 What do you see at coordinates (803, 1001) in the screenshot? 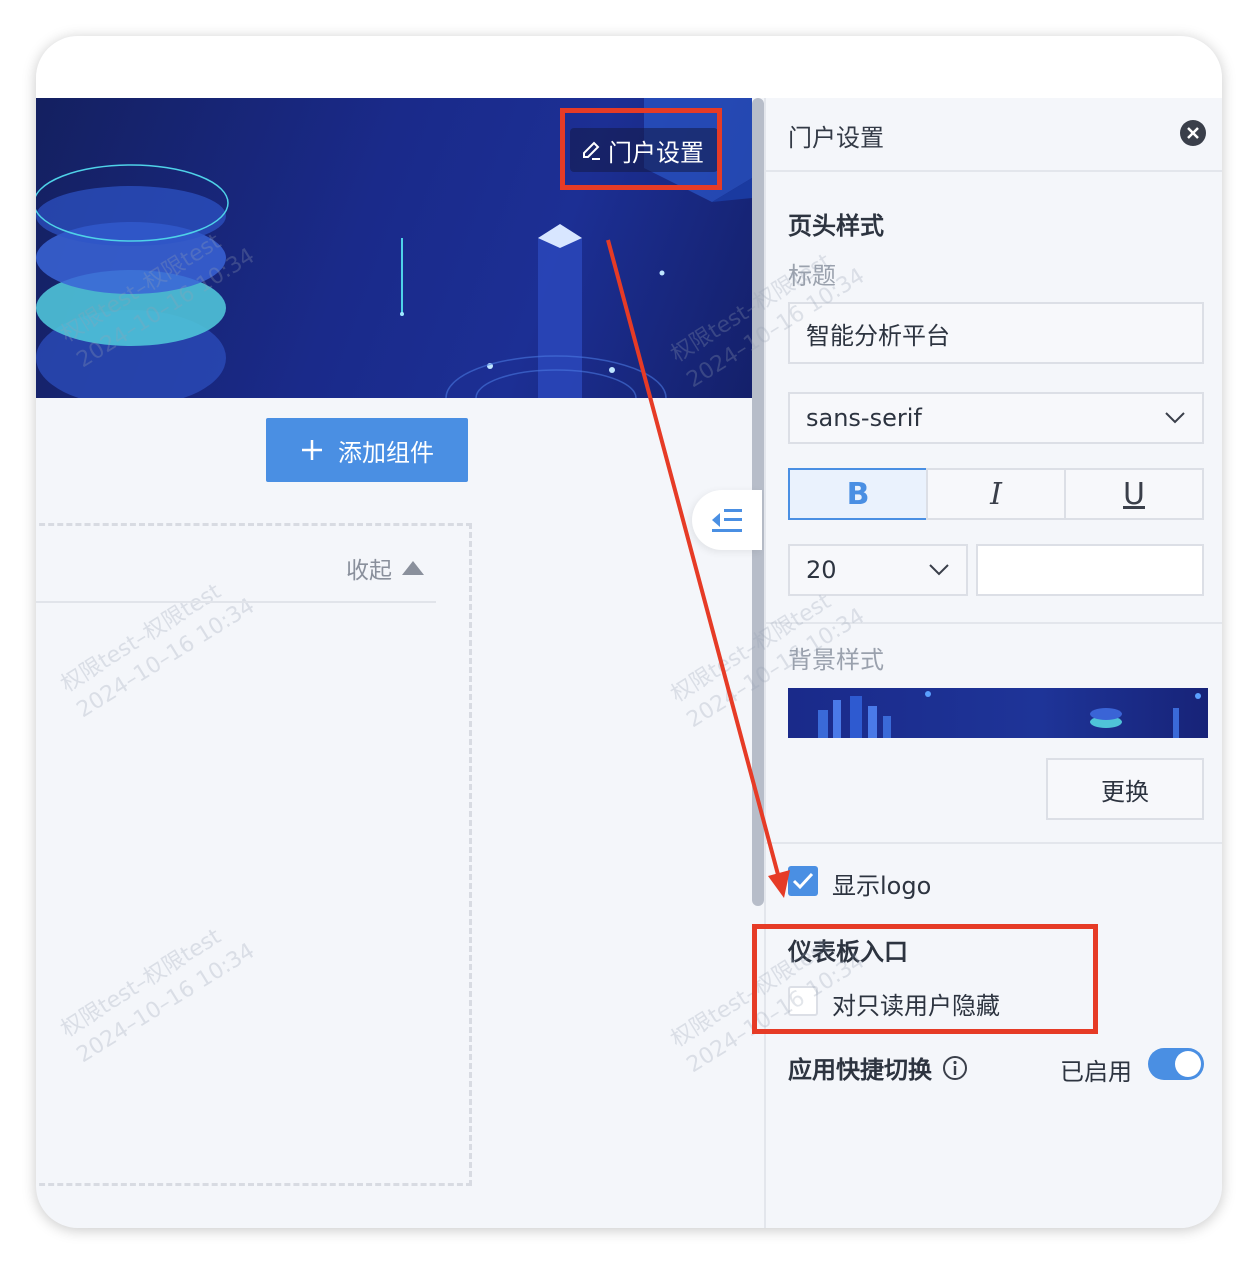
I see `hide-readonly-checkbox` at bounding box center [803, 1001].